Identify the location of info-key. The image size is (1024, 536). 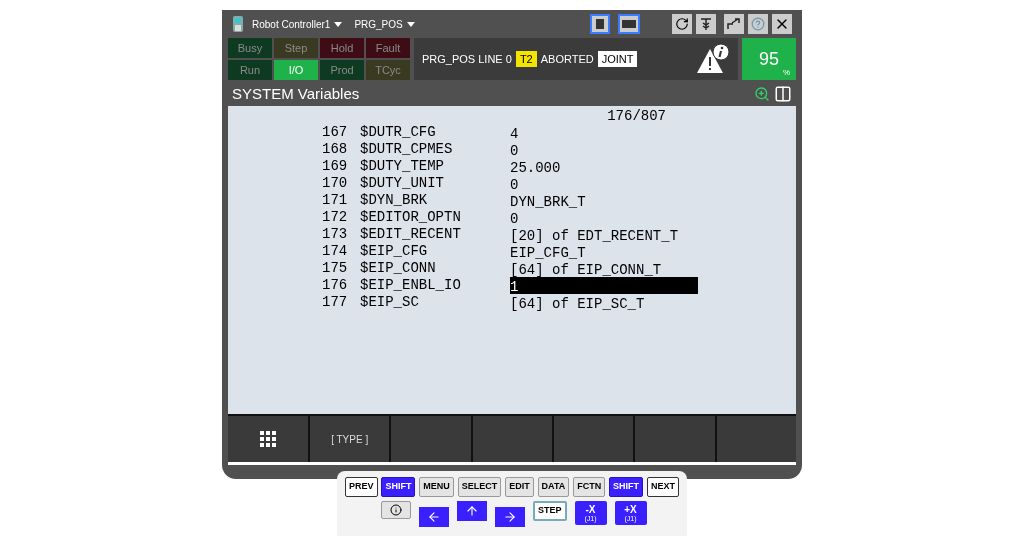
(396, 510).